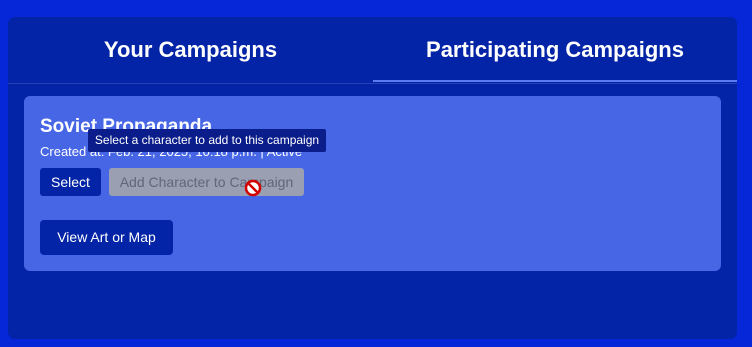 Image resolution: width=752 pixels, height=347 pixels. I want to click on add-character-button: Add Character to Campaign, so click(206, 182).